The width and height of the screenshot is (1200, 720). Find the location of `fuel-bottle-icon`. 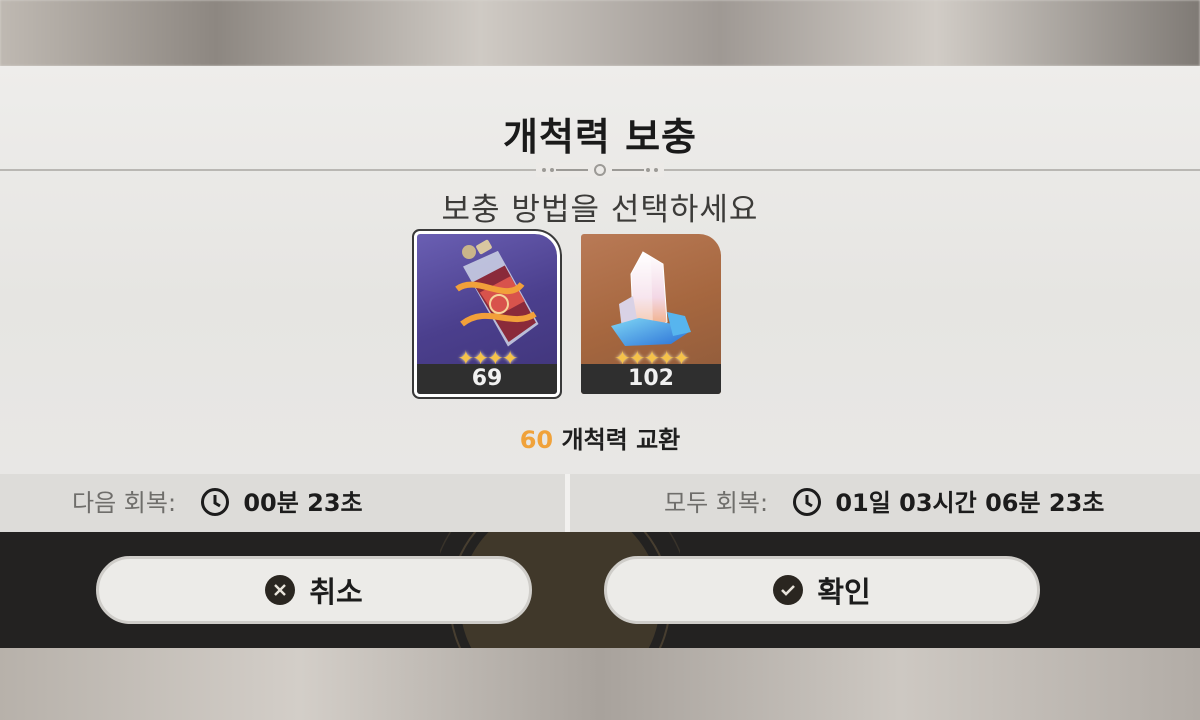

fuel-bottle-icon is located at coordinates (497, 293).